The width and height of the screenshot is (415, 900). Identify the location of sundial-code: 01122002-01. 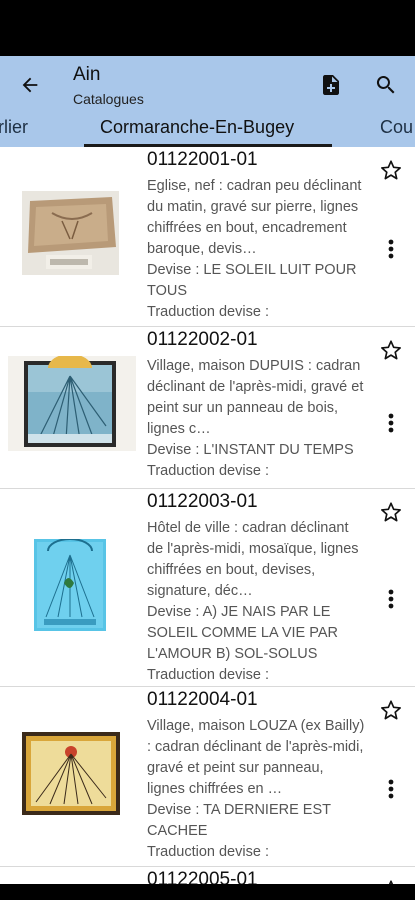
(202, 339).